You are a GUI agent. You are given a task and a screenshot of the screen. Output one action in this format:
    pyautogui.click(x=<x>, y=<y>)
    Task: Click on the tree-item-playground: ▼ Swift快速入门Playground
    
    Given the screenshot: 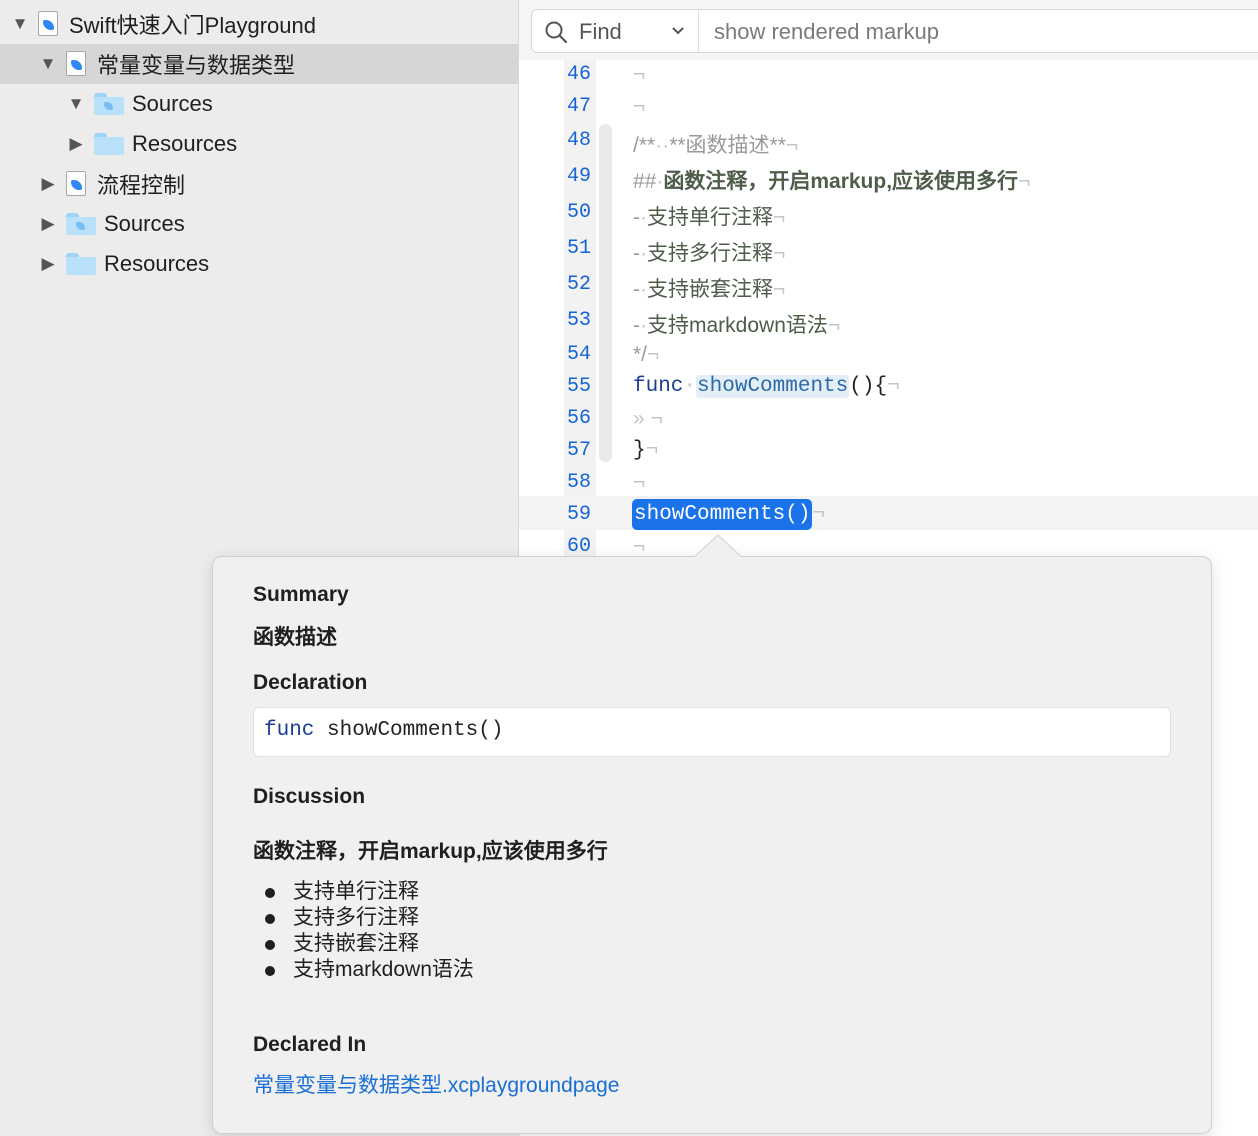 What is the action you would take?
    pyautogui.click(x=259, y=24)
    